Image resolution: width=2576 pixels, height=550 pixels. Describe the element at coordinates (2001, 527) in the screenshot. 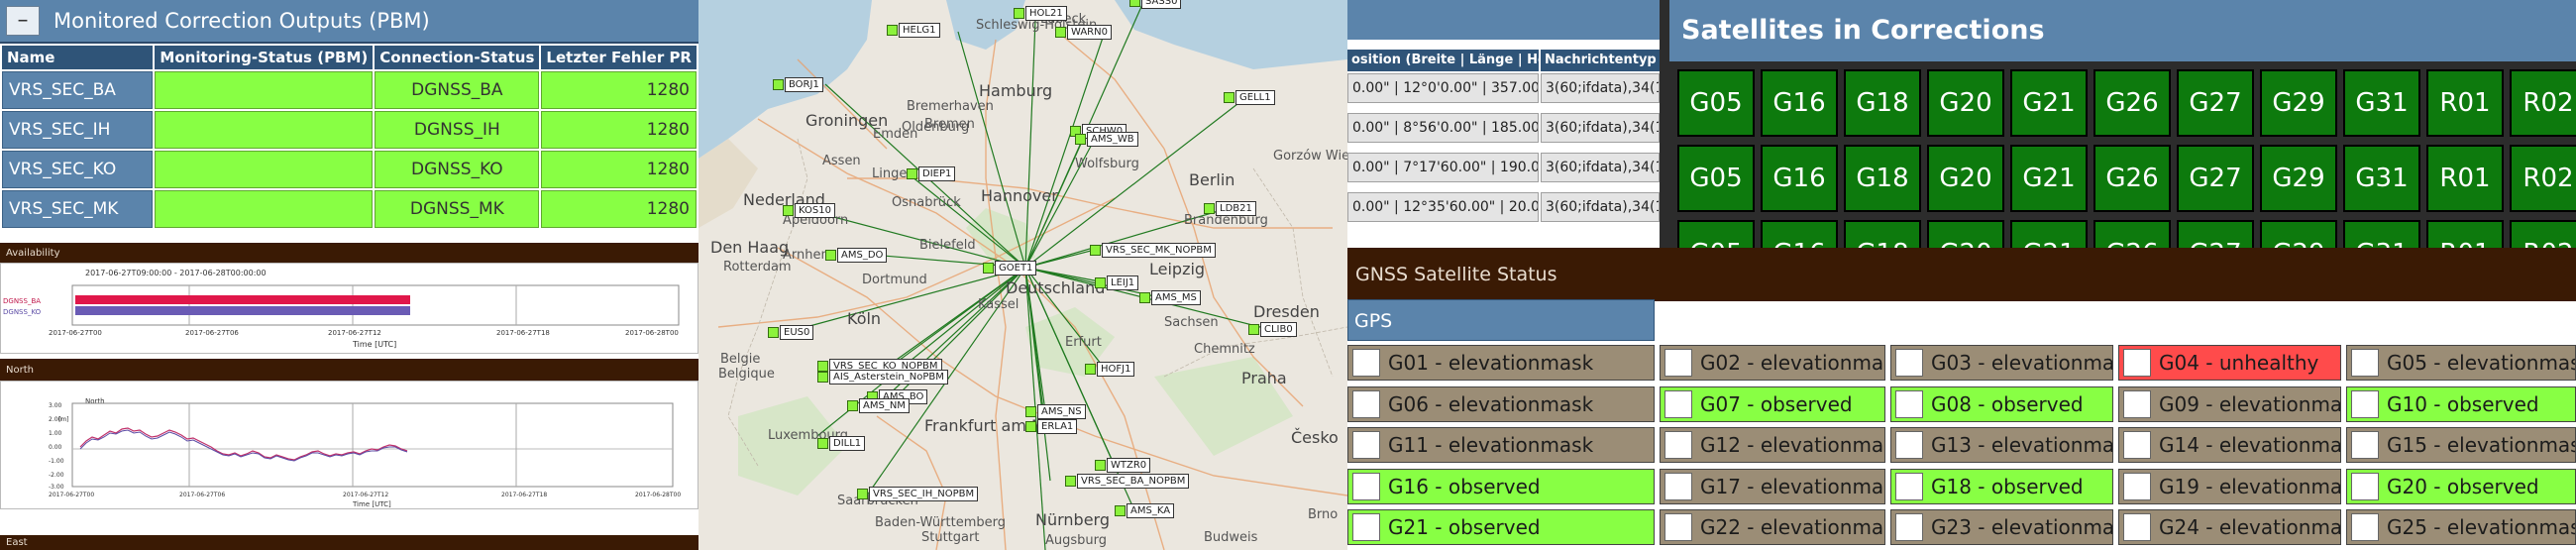

I see `satellite-status-item: G23 - elevationmask` at that location.